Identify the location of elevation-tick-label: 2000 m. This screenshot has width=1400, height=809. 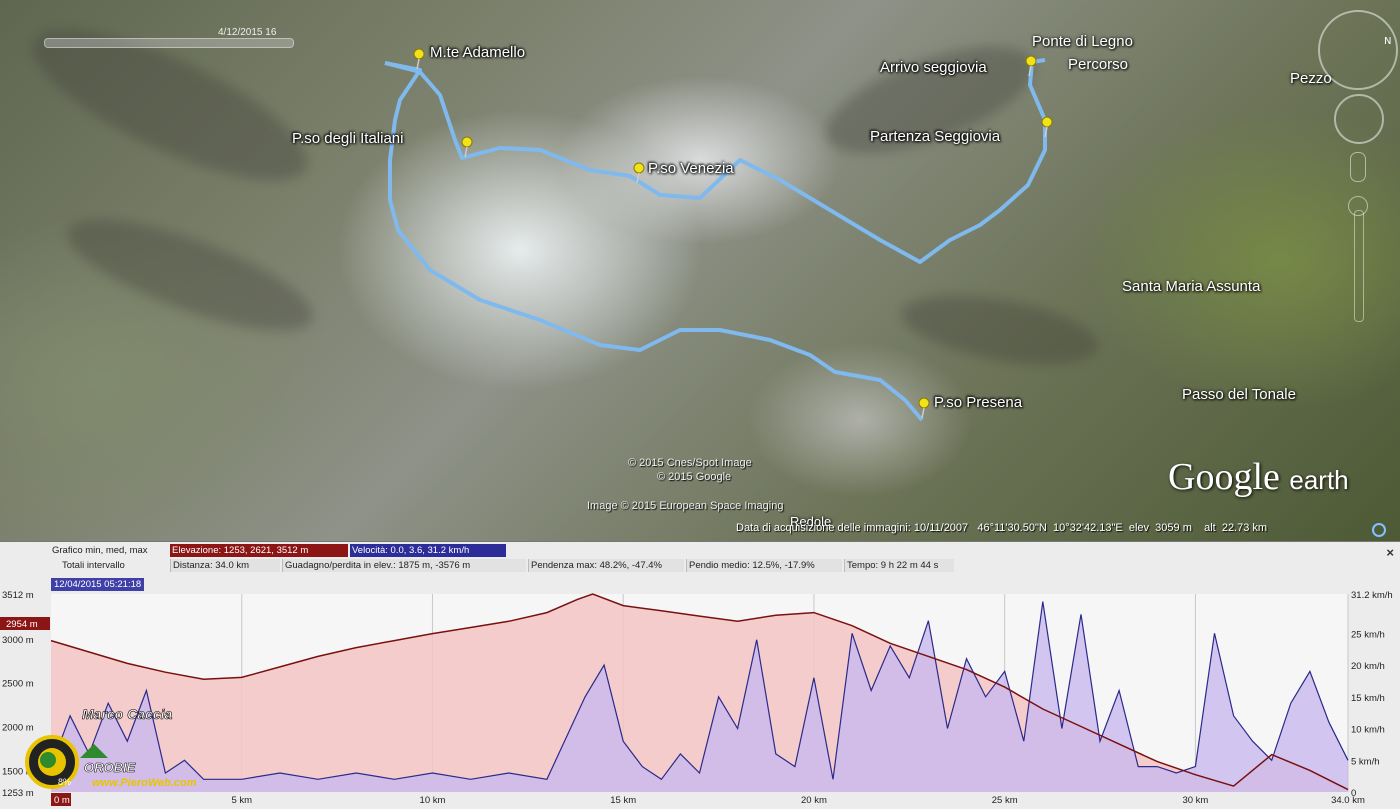
(18, 728).